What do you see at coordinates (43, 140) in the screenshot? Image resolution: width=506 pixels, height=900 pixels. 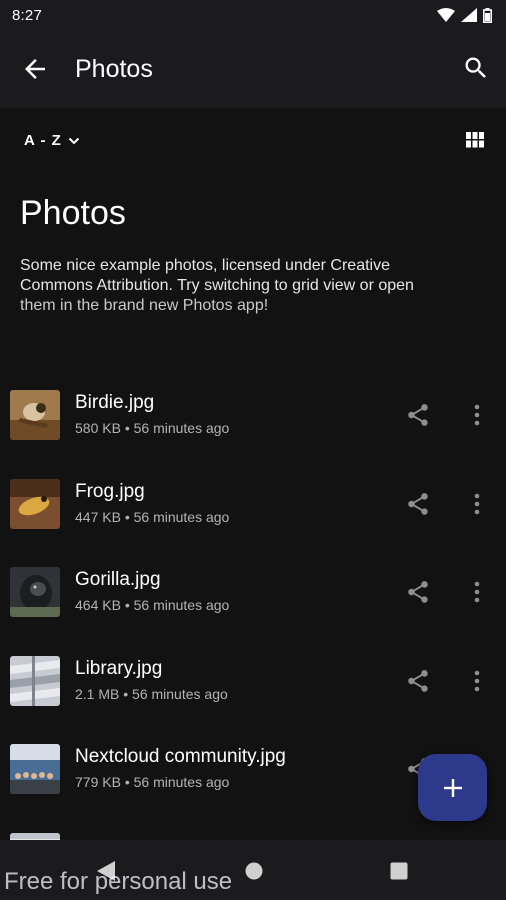 I see `sort-label: A - Z` at bounding box center [43, 140].